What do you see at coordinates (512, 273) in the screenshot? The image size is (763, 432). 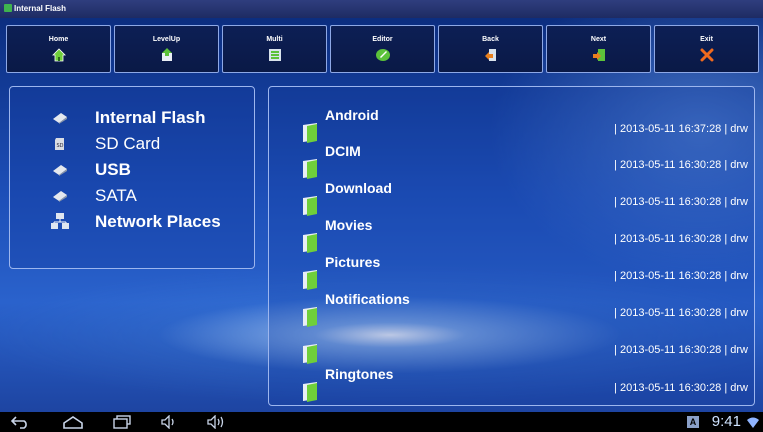 I see `file-row-pictures: Pictures | 2013-05-11 16:30:28 | drw` at bounding box center [512, 273].